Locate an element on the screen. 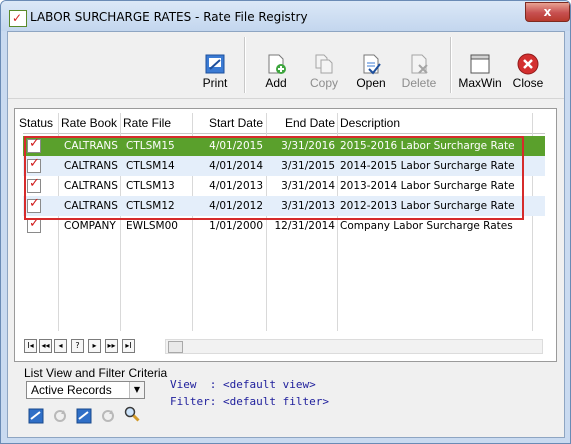  open-label: Open is located at coordinates (371, 83).